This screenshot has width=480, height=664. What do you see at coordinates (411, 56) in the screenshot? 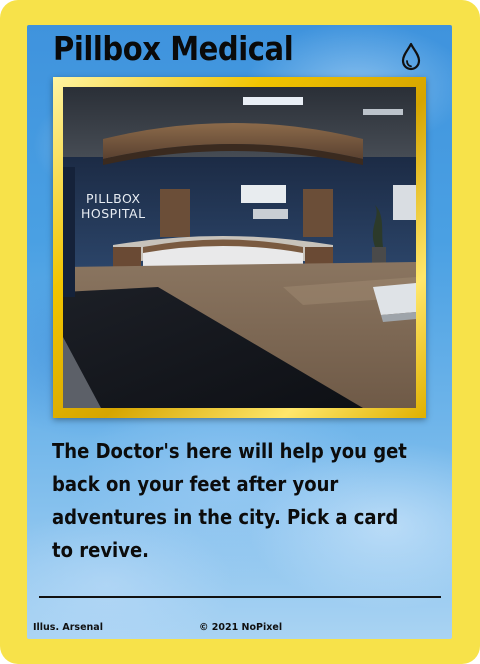
I see `water-drop-icon` at bounding box center [411, 56].